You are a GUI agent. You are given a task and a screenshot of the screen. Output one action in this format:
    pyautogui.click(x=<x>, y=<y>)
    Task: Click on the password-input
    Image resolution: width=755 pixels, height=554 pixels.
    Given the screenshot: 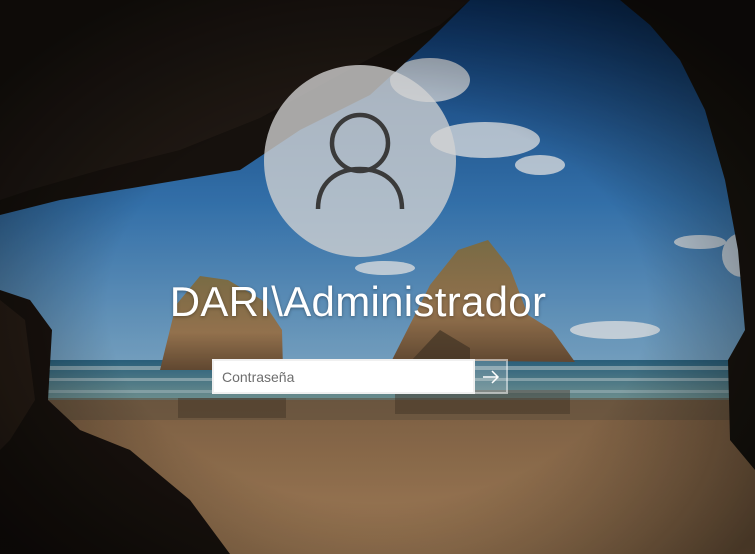 What is the action you would take?
    pyautogui.click(x=343, y=376)
    